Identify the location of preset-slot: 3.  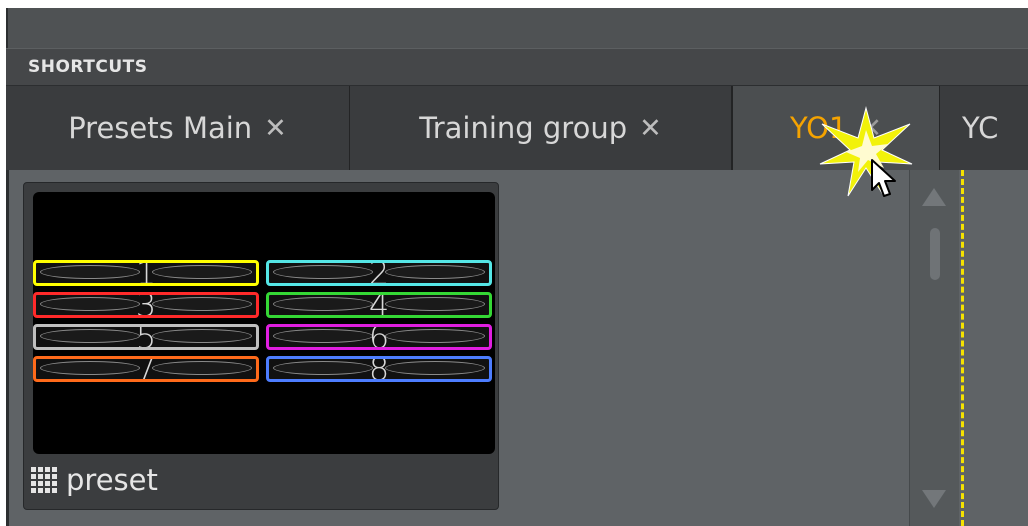
(146, 305).